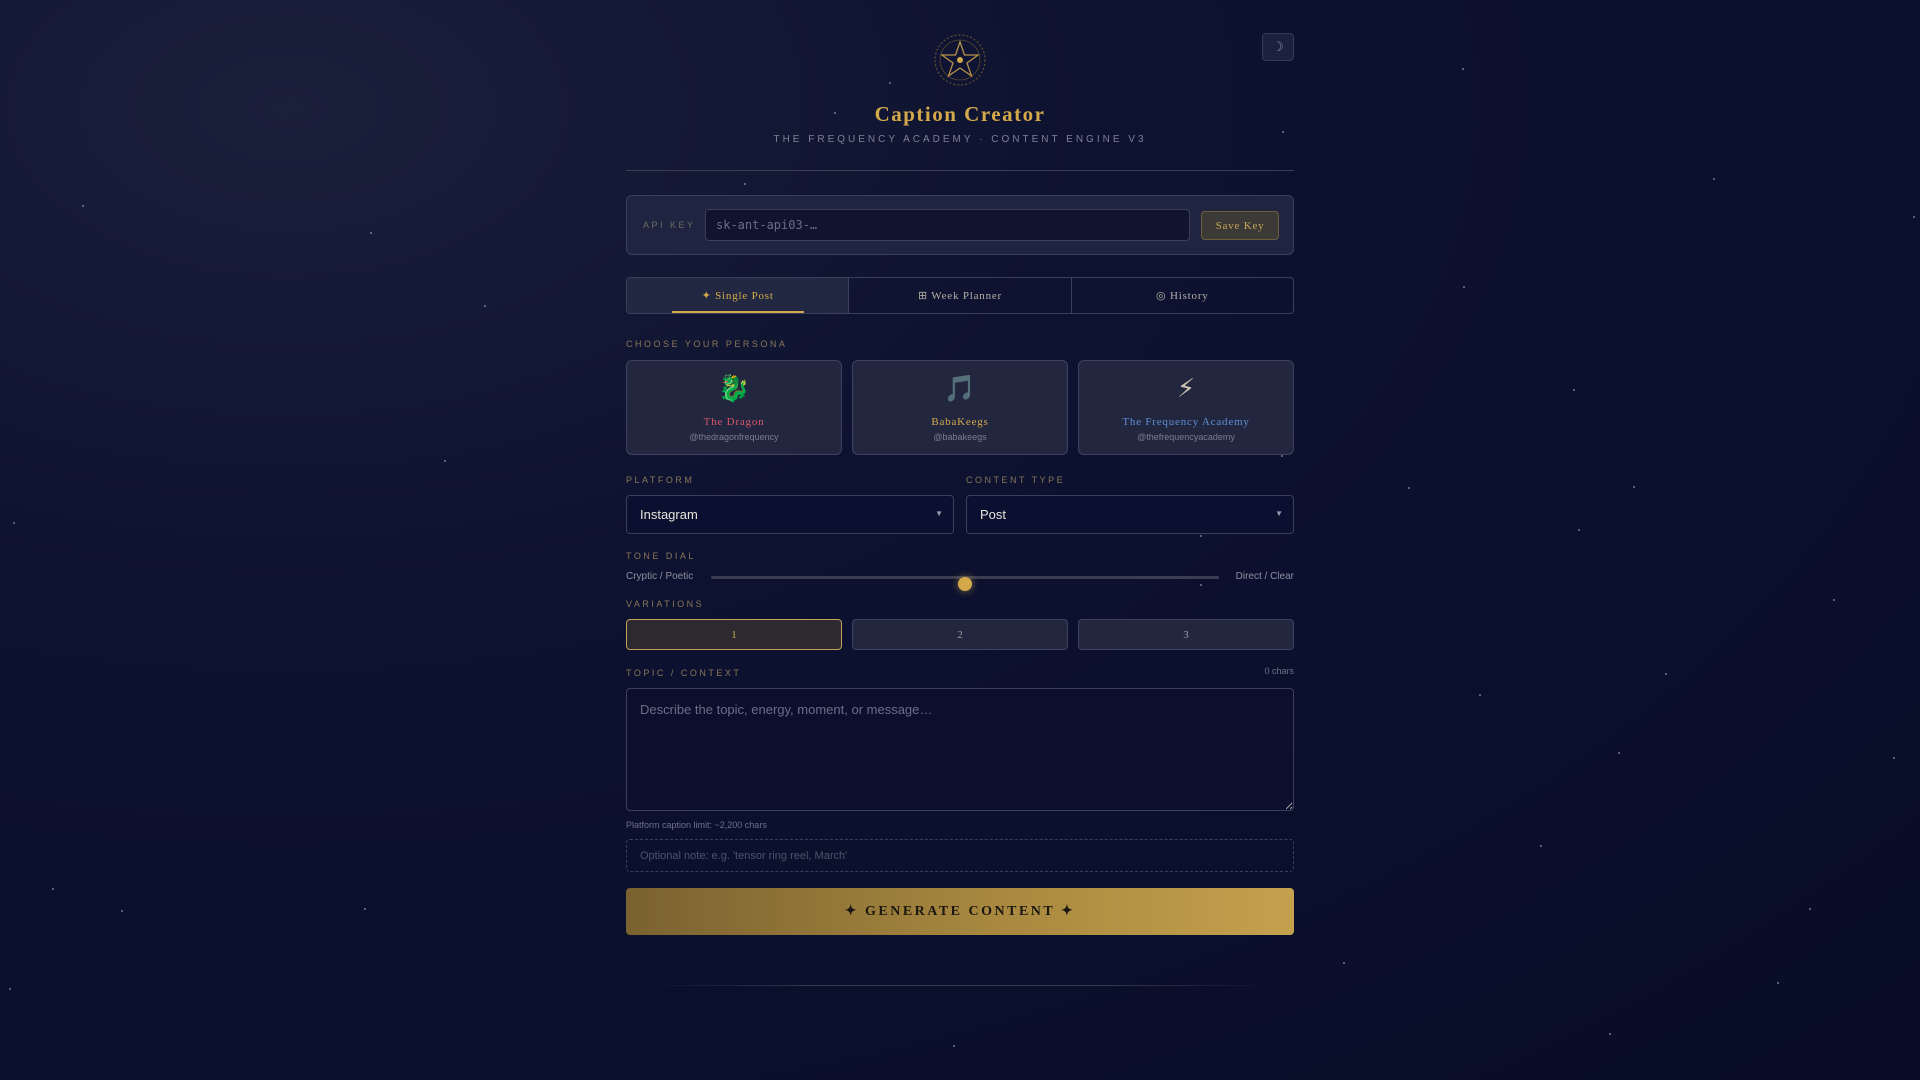 This screenshot has height=1080, width=1920. I want to click on content-type-select: Post ▼, so click(1130, 514).